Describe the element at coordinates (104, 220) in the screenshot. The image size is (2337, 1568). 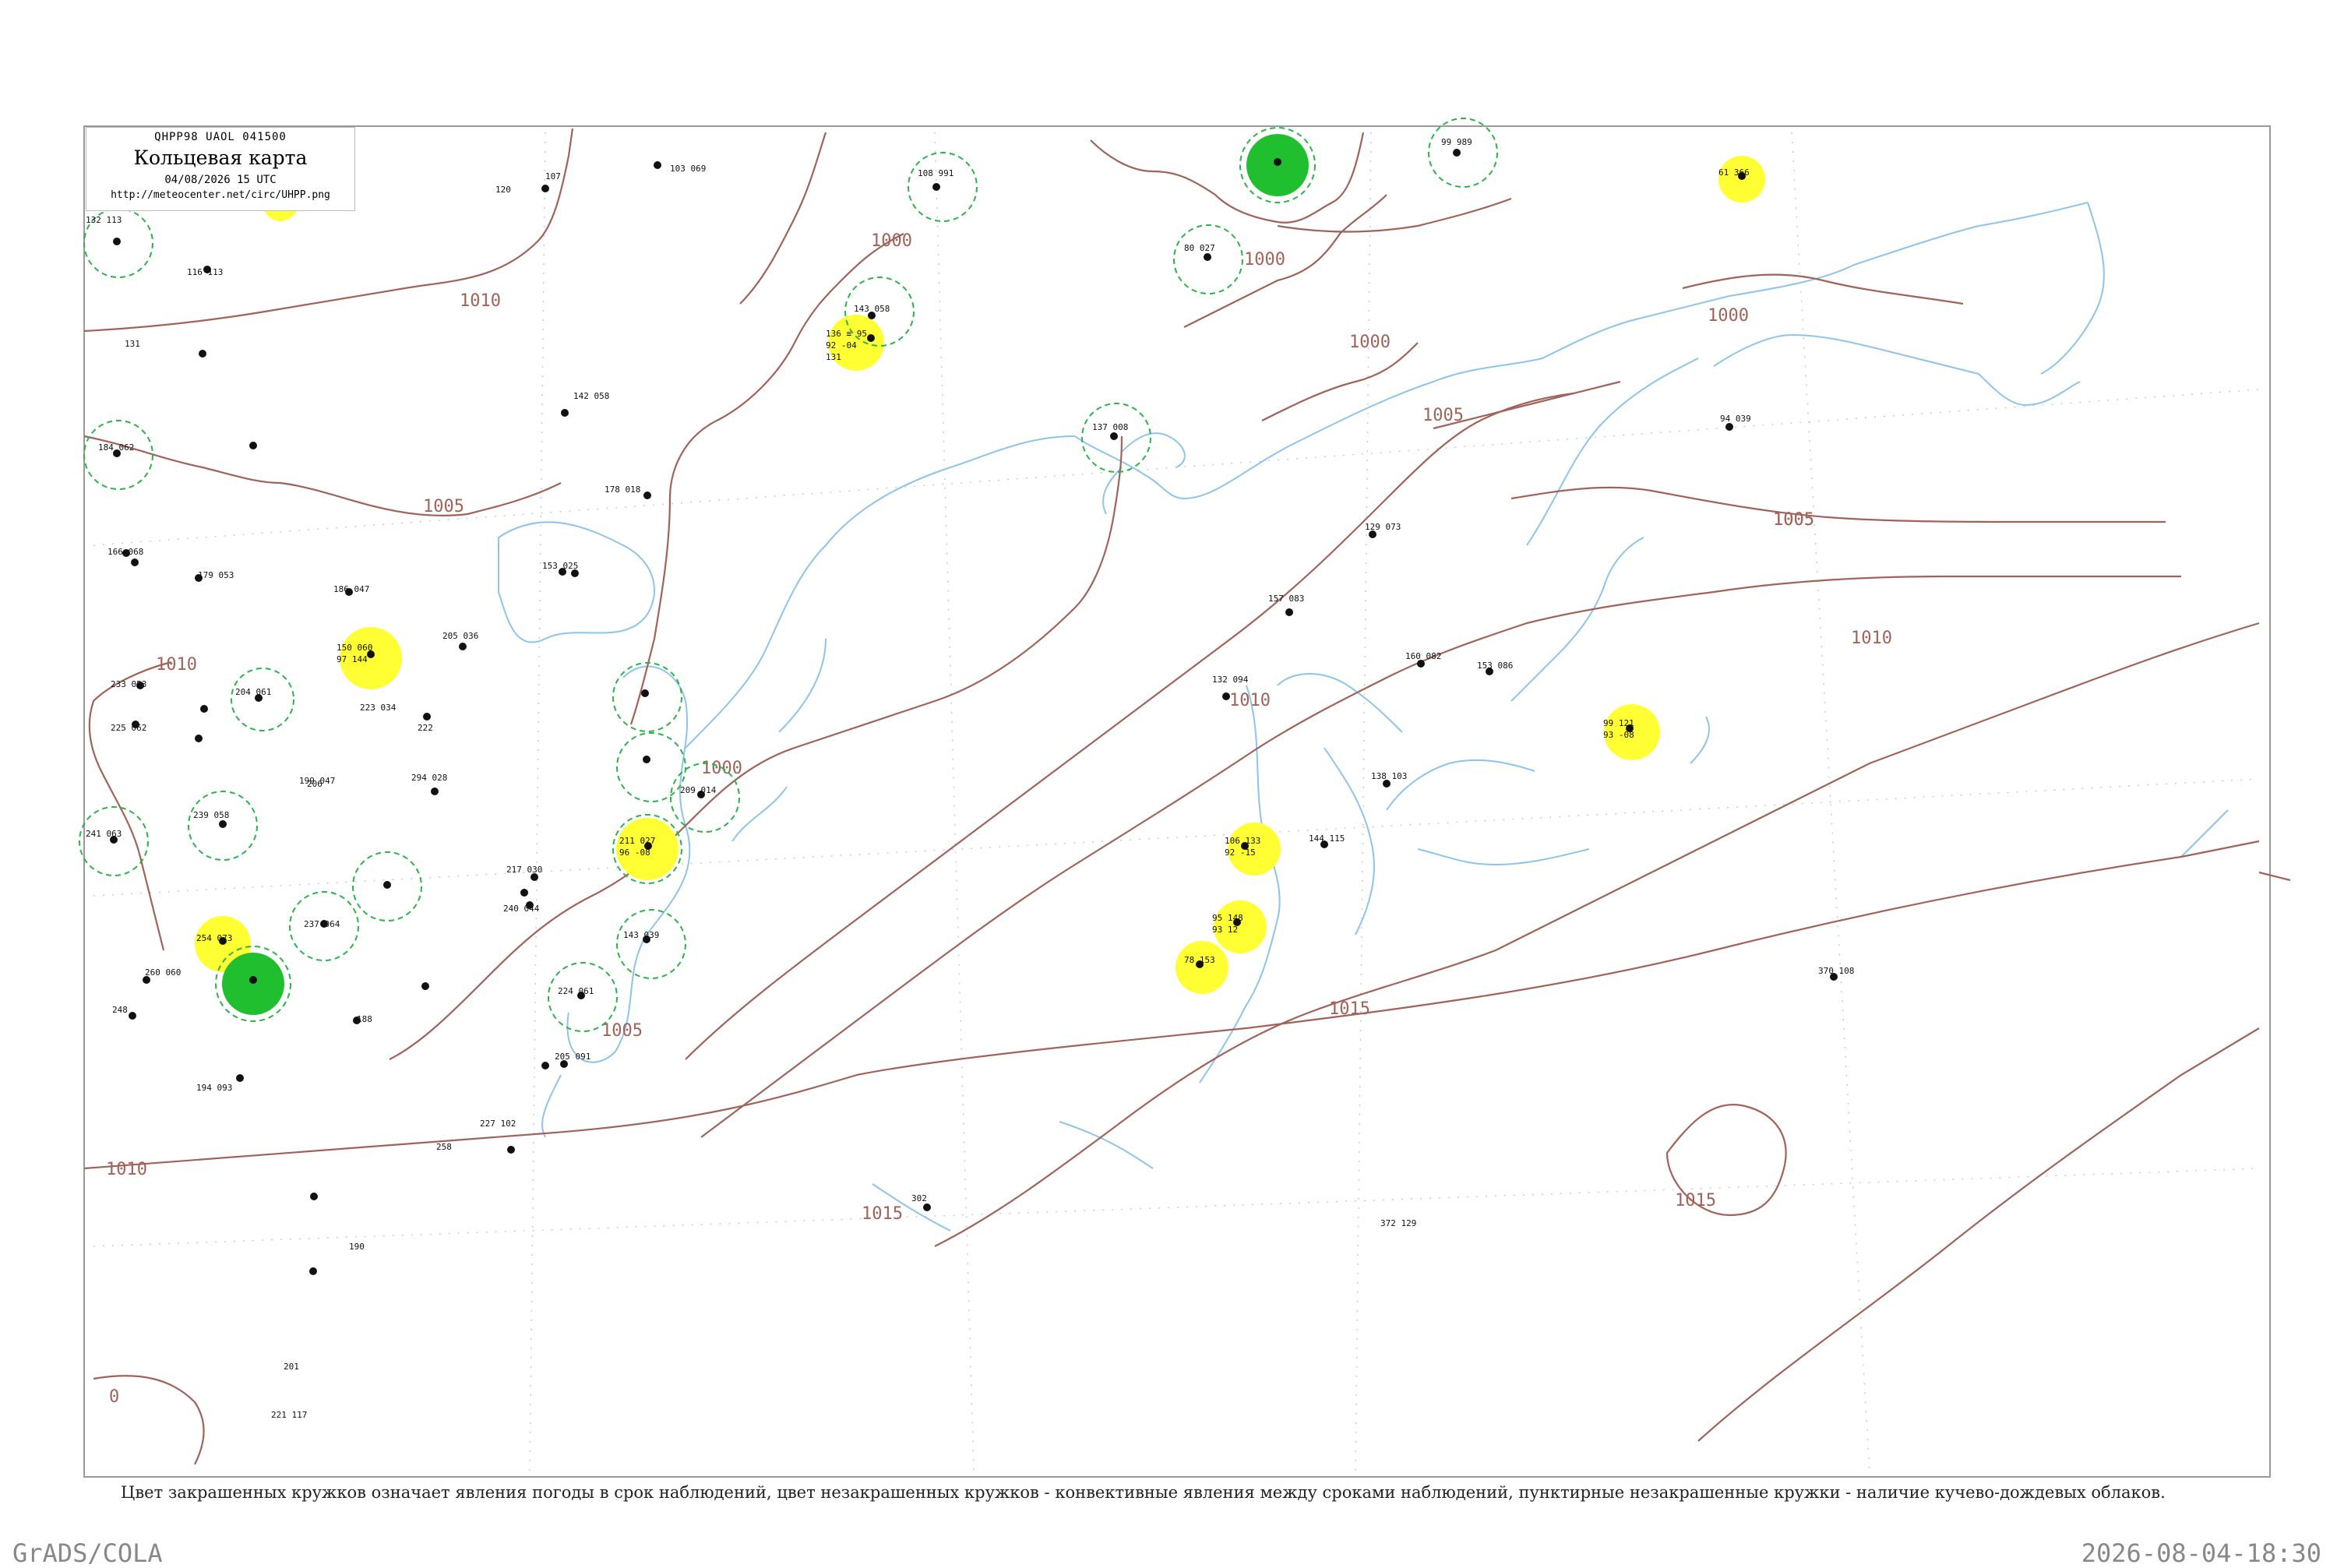
I see `station-value: 132 113` at that location.